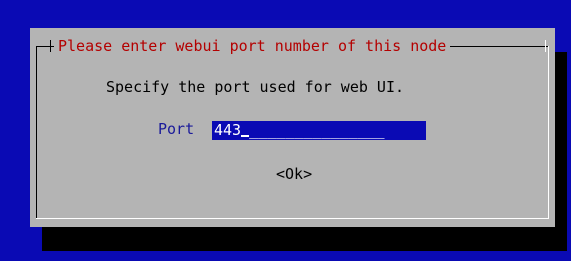 The height and width of the screenshot is (261, 571). Describe the element at coordinates (255, 87) in the screenshot. I see `prompt-text: Specify the port used for web UI.` at that location.